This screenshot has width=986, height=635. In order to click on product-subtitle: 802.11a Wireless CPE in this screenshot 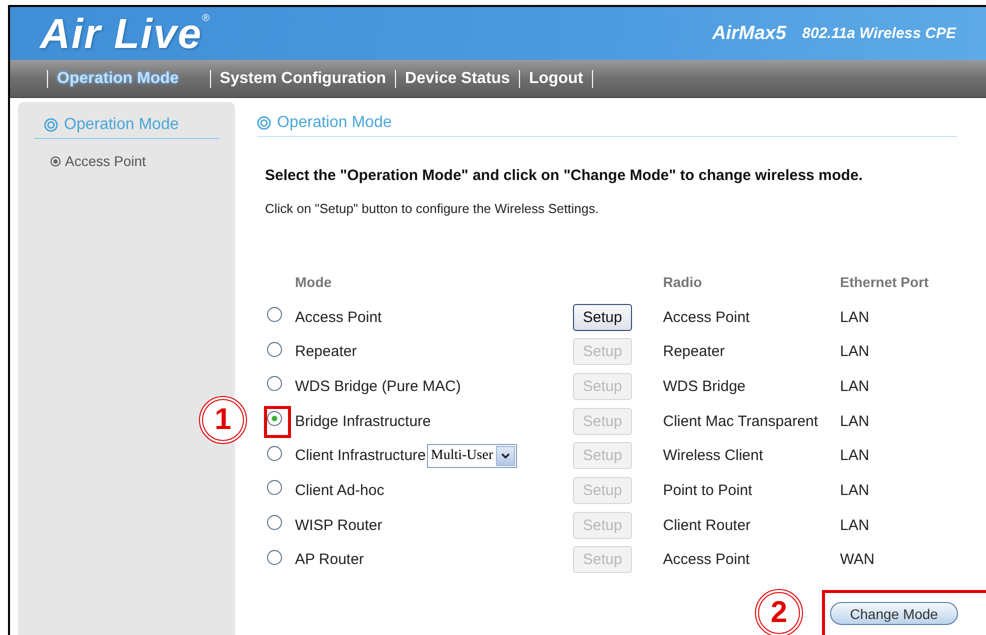, I will do `click(879, 33)`.